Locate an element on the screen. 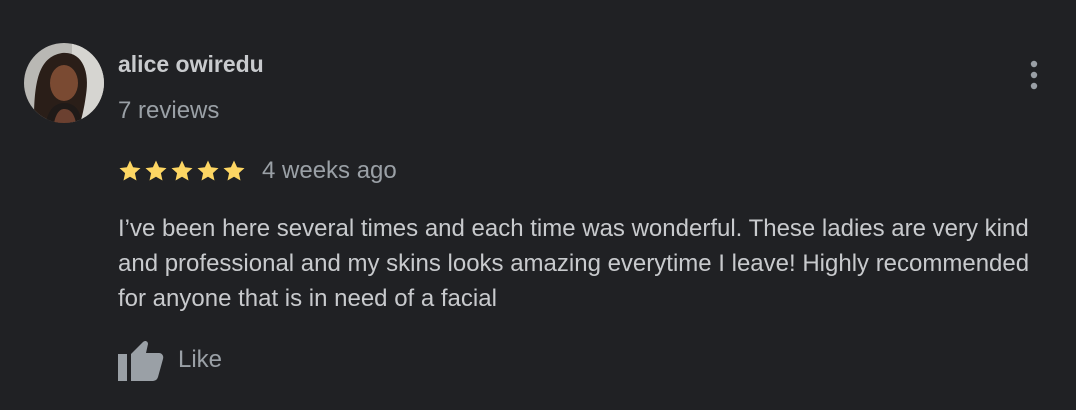 This screenshot has height=410, width=1076. review-time: 4 weeks ago is located at coordinates (329, 170).